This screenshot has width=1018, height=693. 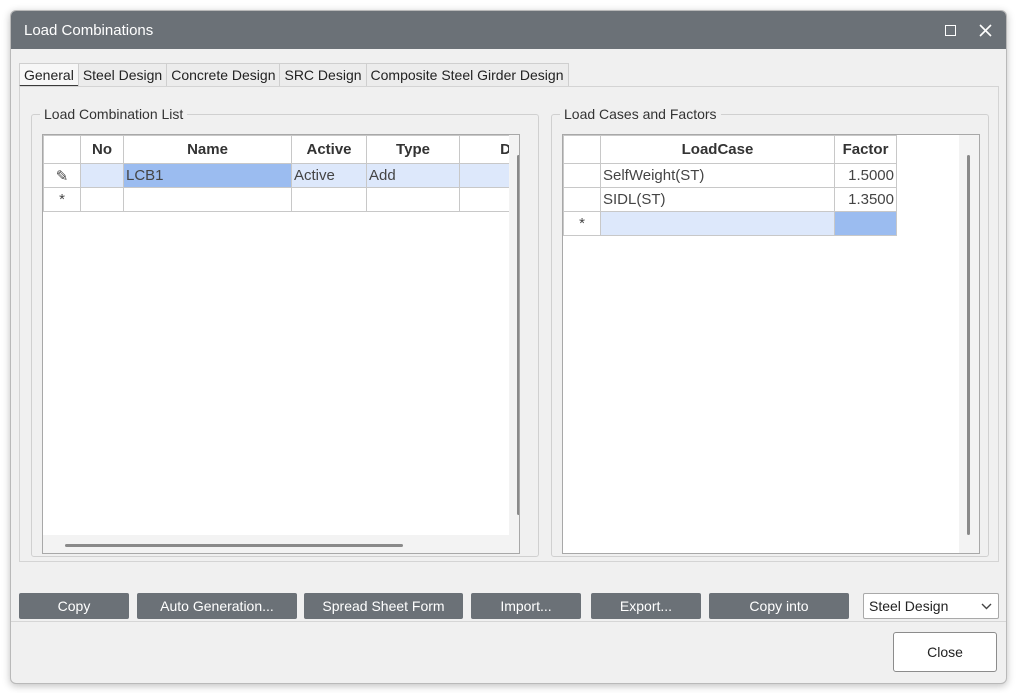 I want to click on cell-type: Add, so click(x=413, y=175).